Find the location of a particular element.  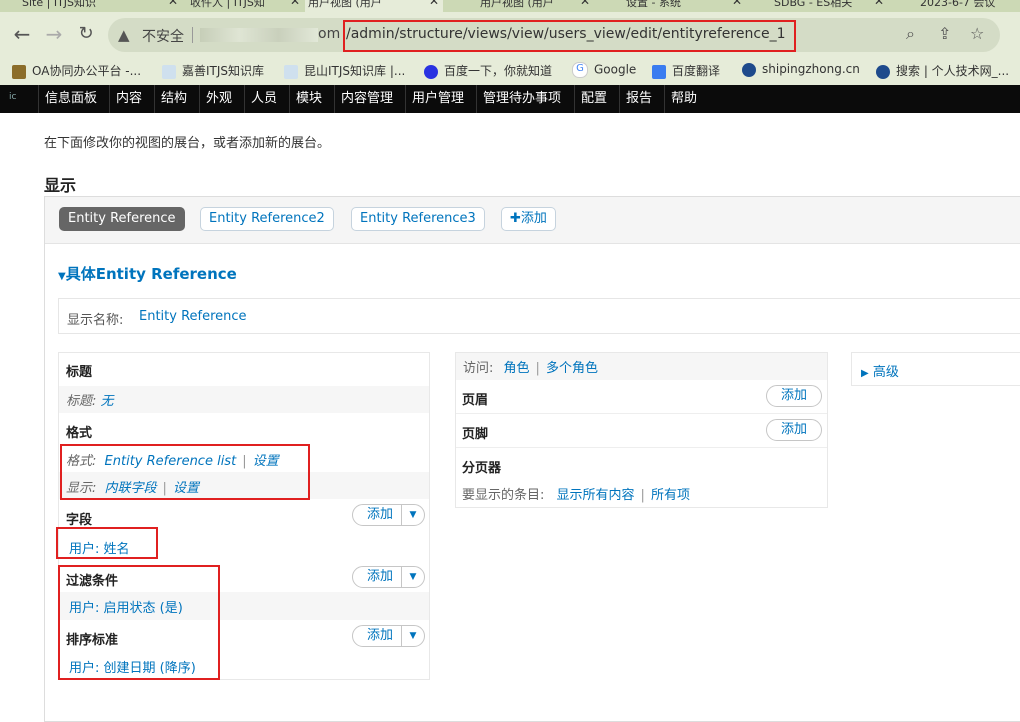

filter-sort-highlight-box is located at coordinates (139, 622).